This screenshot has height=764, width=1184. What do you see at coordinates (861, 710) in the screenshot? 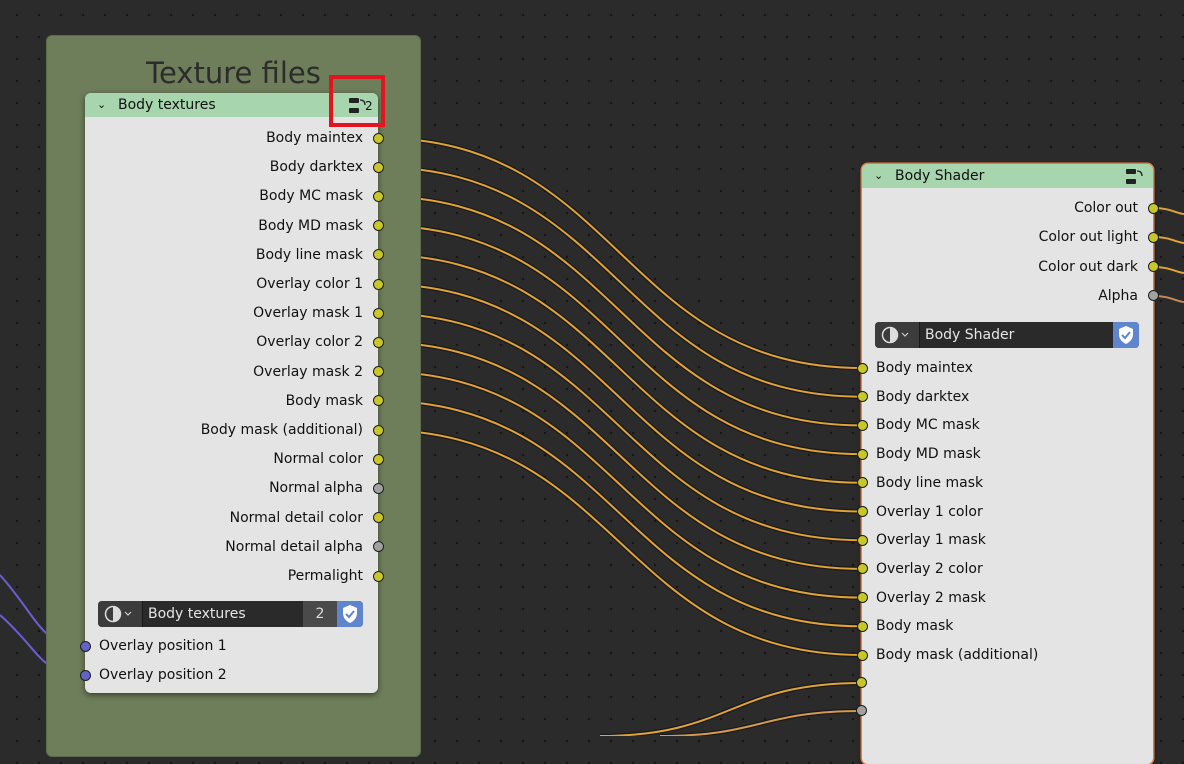
I see `input-socket-value` at bounding box center [861, 710].